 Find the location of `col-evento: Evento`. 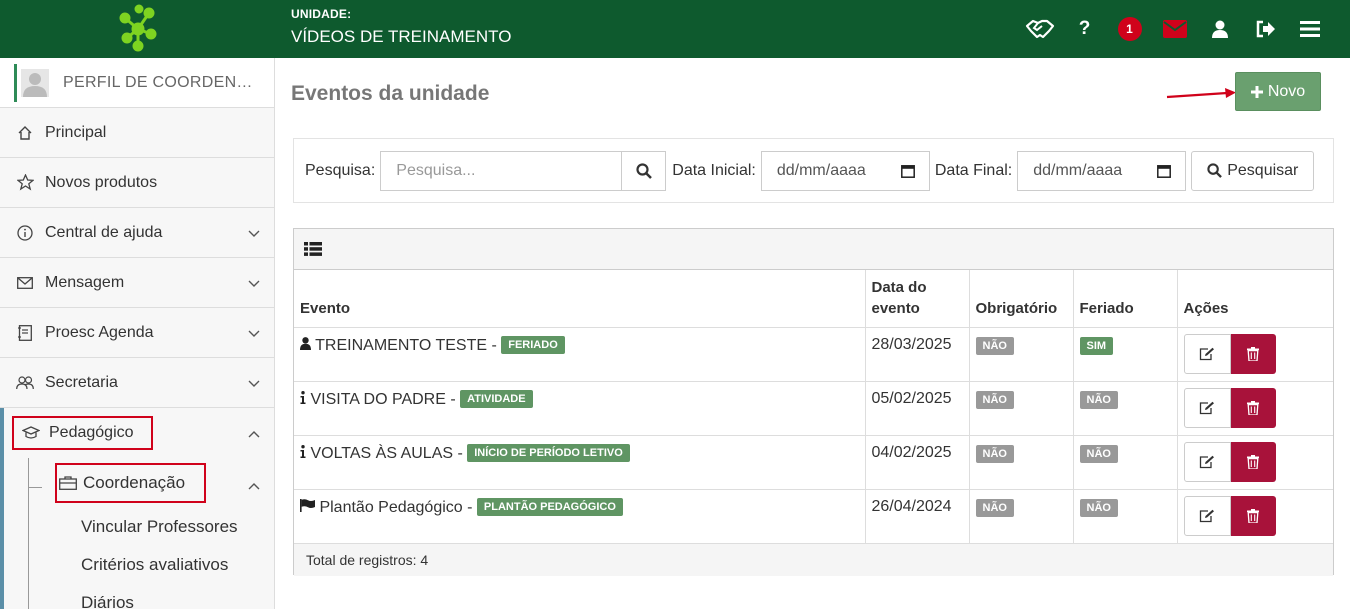

col-evento: Evento is located at coordinates (580, 299).